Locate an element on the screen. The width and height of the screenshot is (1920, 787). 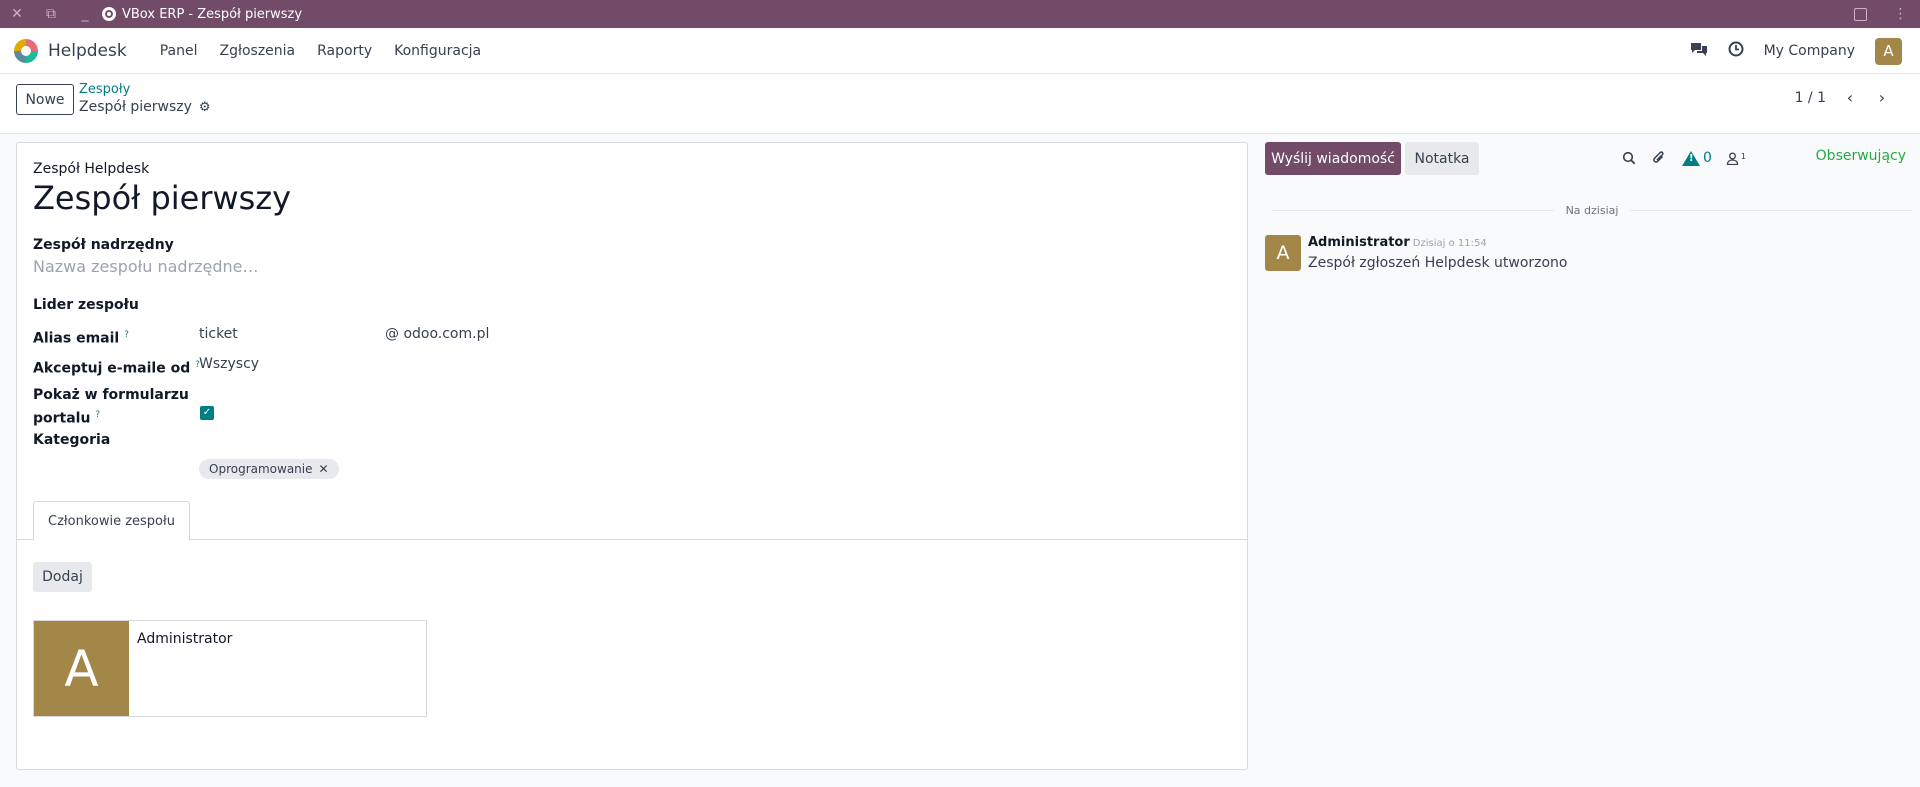
portal-form-label-line1: Pokaż w formularzu is located at coordinates (111, 395).